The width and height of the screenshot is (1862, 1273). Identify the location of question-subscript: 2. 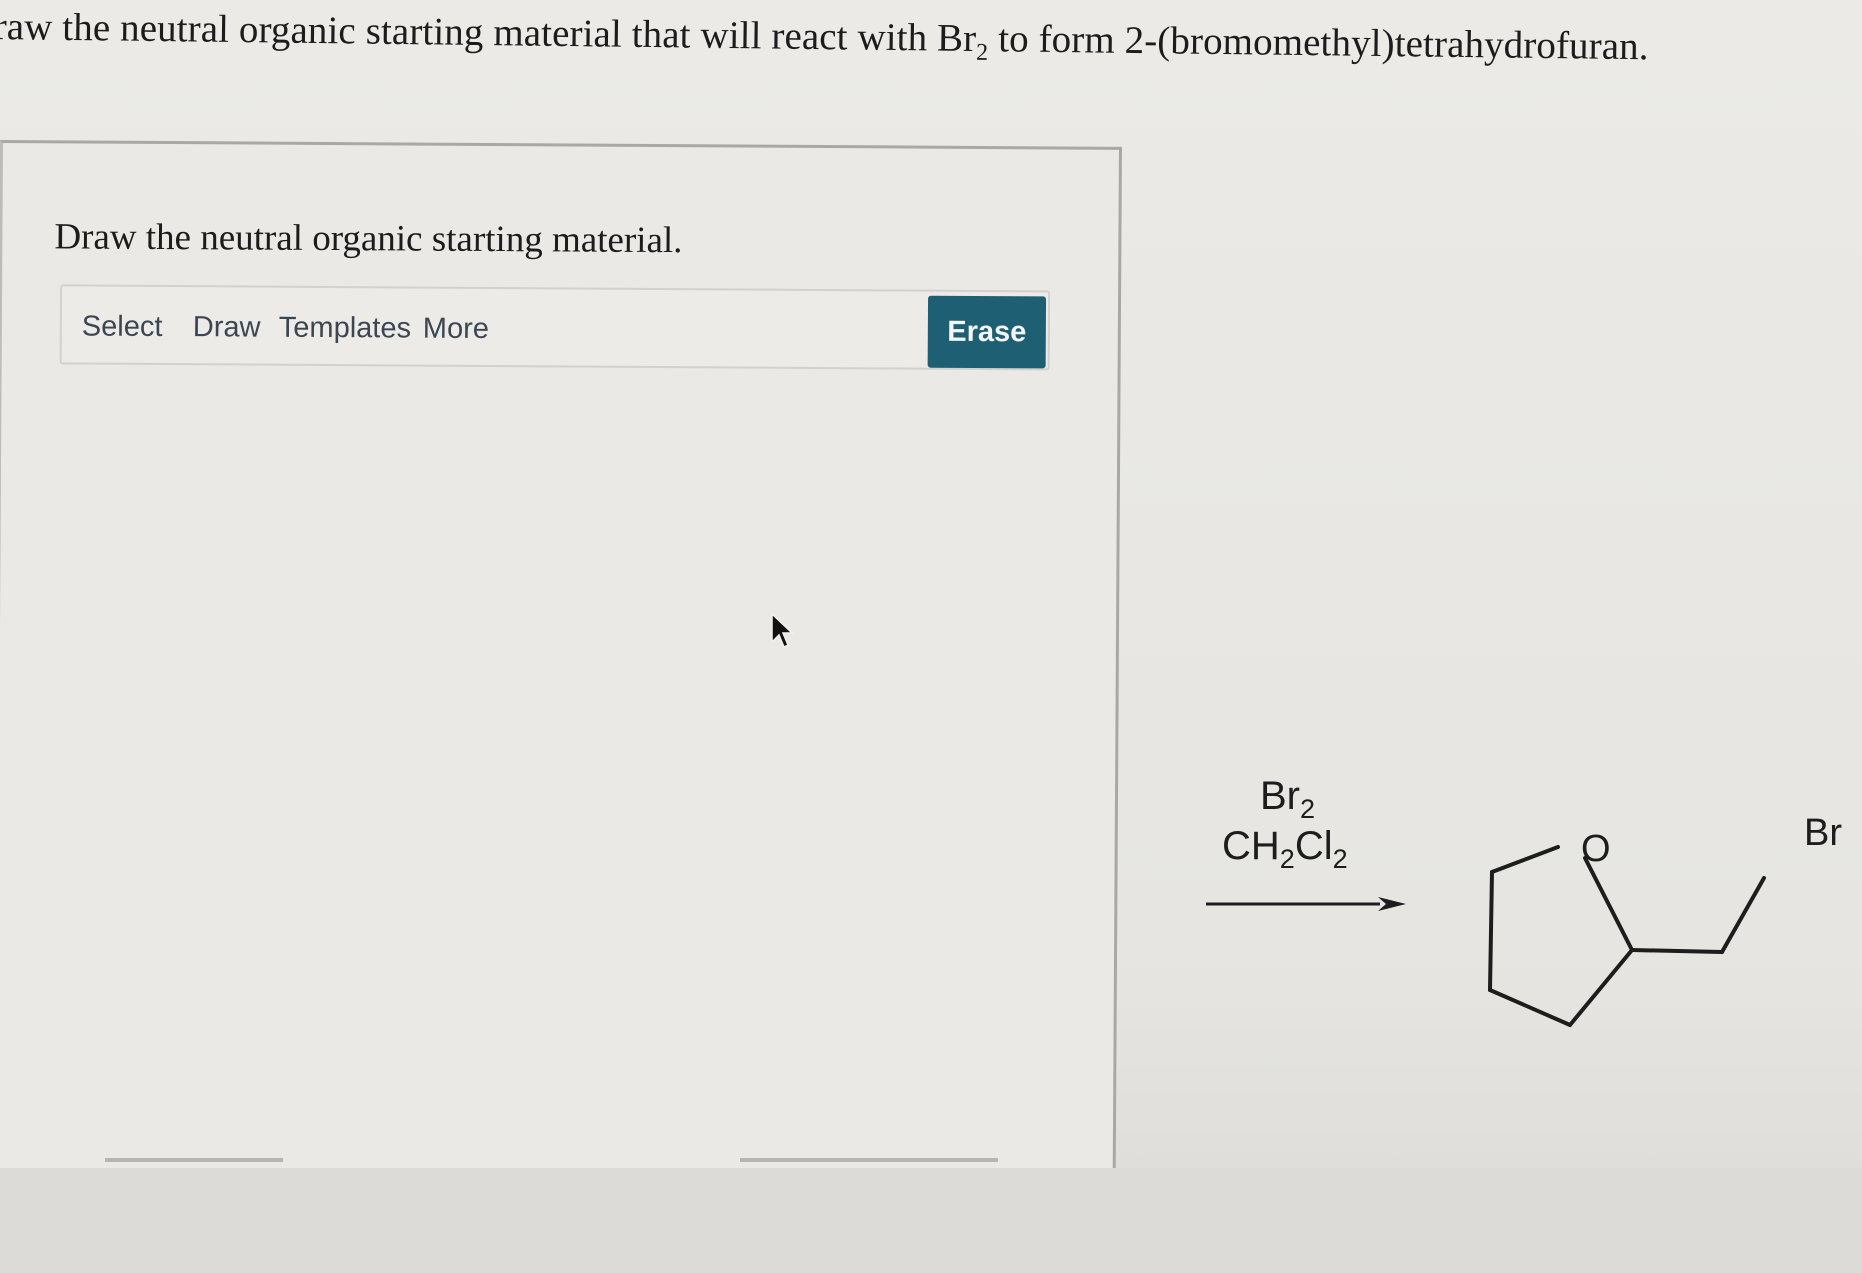
(982, 52).